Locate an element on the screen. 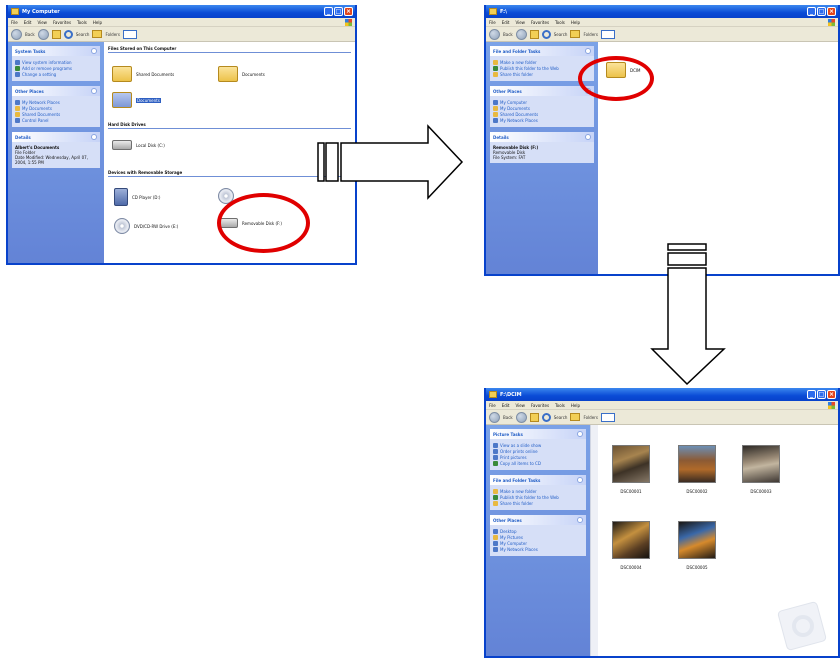 The width and height of the screenshot is (840, 658). panel-header: Picture Tasks is located at coordinates (538, 434).